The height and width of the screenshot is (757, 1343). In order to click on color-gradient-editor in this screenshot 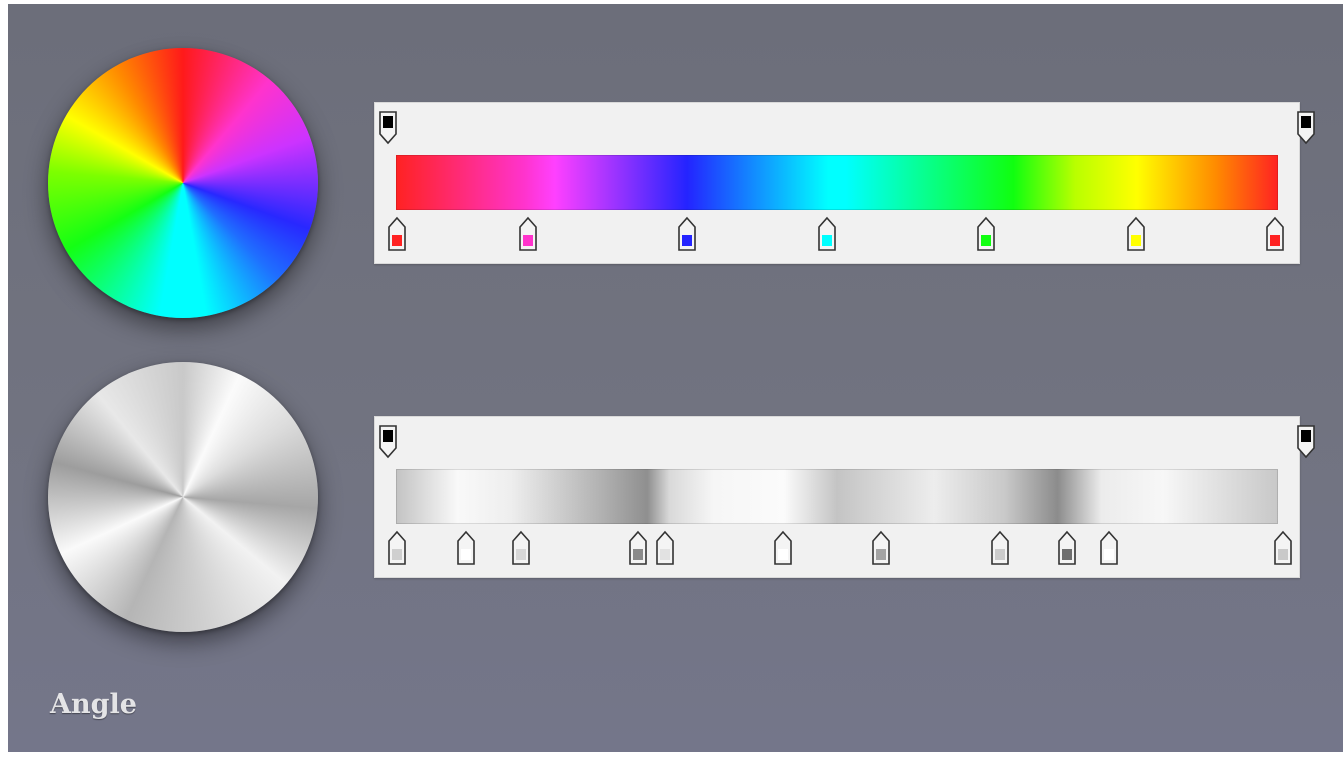, I will do `click(844, 183)`.